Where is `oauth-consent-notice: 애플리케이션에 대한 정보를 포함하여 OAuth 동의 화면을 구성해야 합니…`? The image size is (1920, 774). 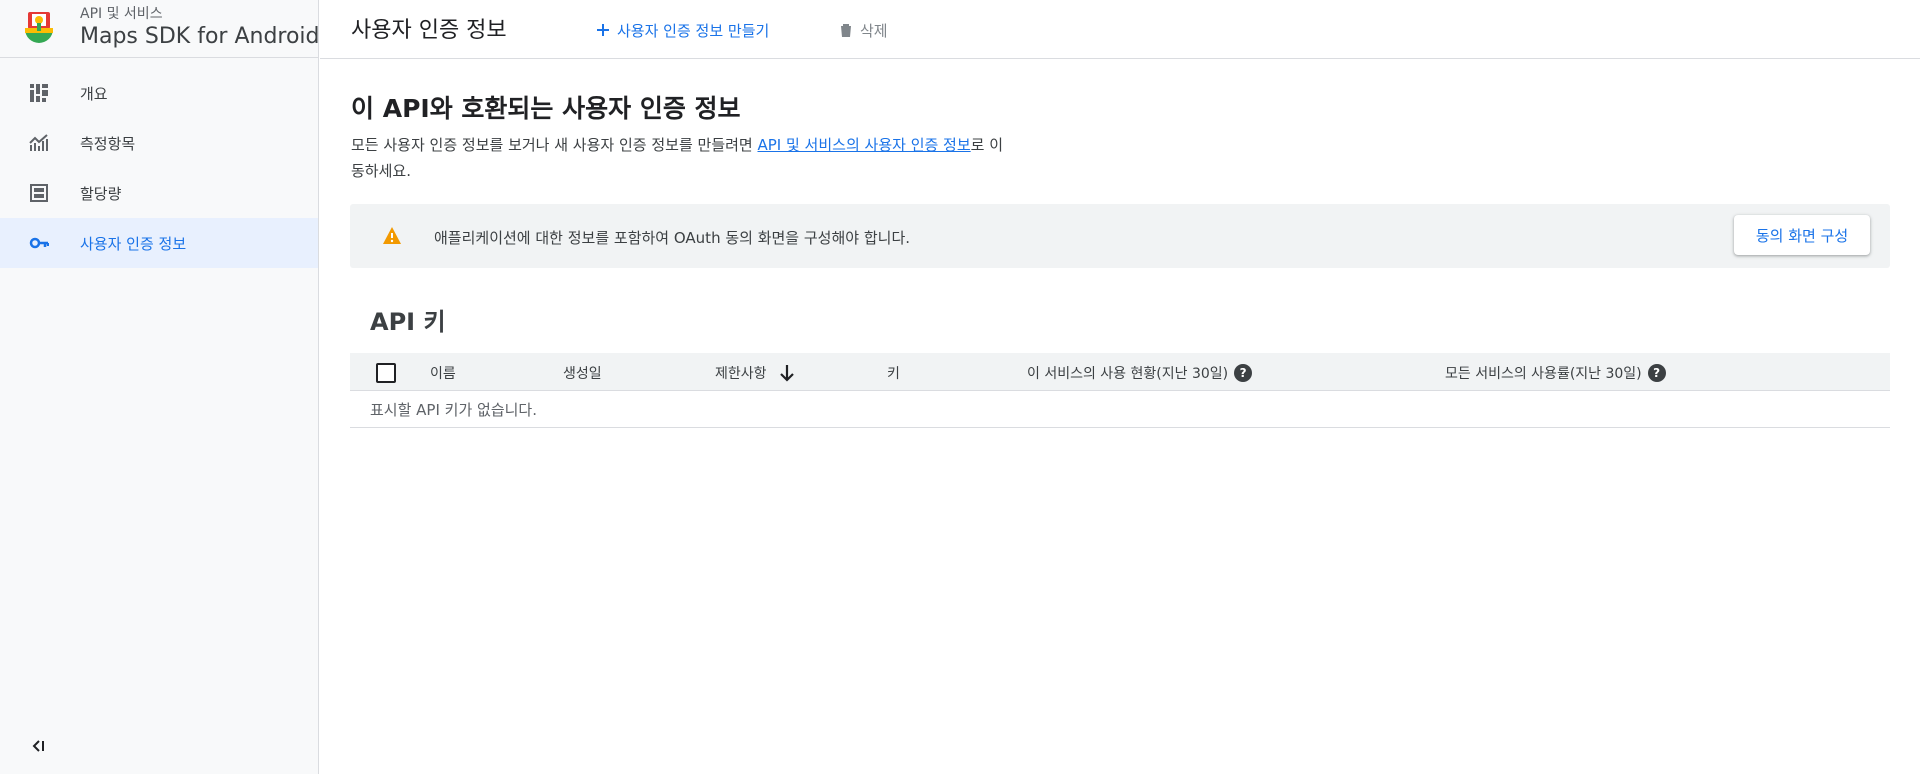 oauth-consent-notice: 애플리케이션에 대한 정보를 포함하여 OAuth 동의 화면을 구성해야 합니… is located at coordinates (1120, 236).